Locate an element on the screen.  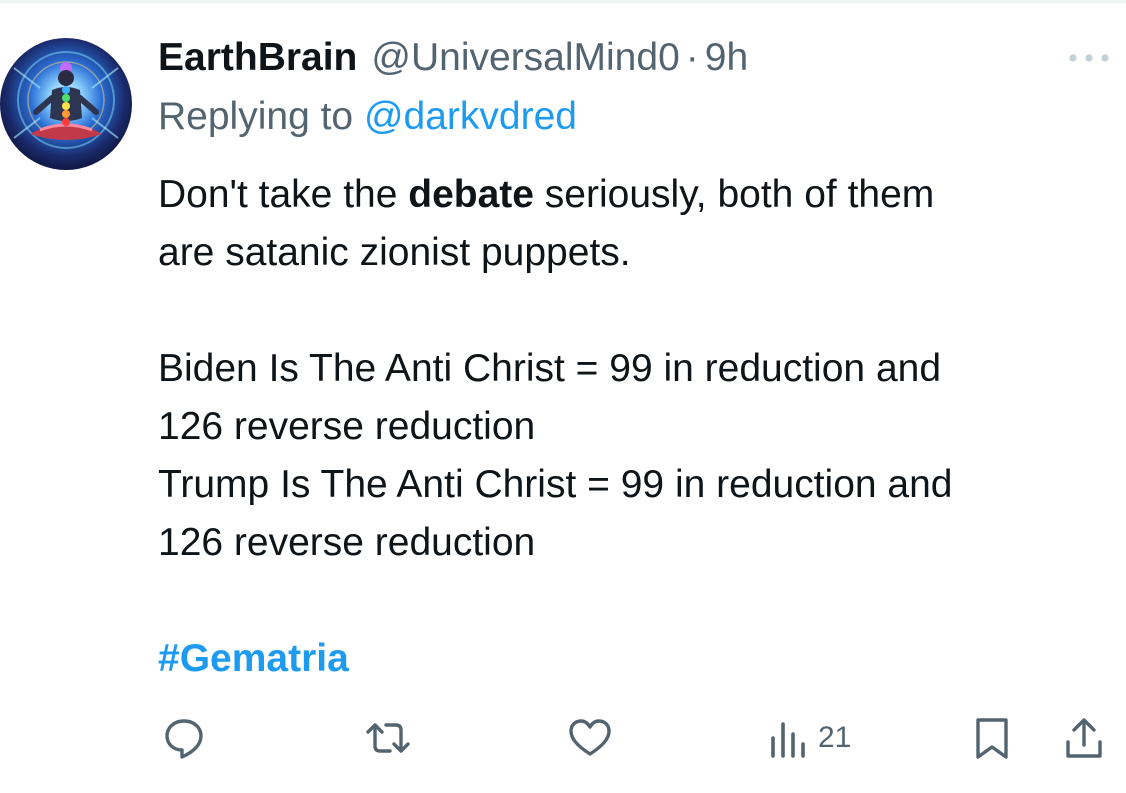
top-divider is located at coordinates (563, 1).